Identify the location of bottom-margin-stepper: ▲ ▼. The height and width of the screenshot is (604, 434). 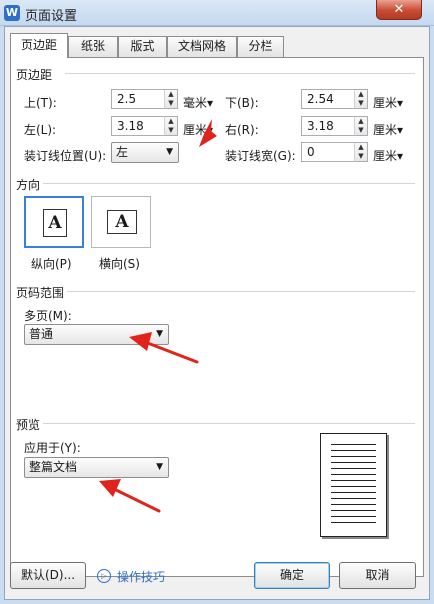
(361, 99).